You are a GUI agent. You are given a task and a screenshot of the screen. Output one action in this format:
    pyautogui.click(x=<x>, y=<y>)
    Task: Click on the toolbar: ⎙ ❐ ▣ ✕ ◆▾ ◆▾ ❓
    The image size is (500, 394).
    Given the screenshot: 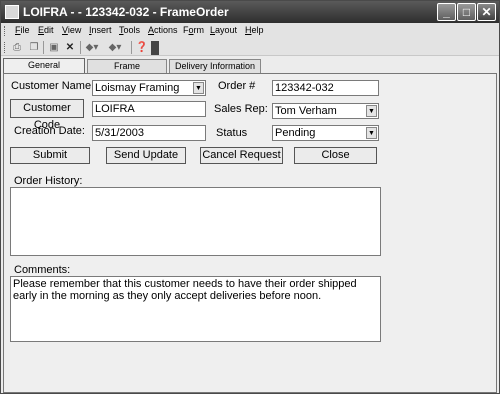 What is the action you would take?
    pyautogui.click(x=250, y=47)
    